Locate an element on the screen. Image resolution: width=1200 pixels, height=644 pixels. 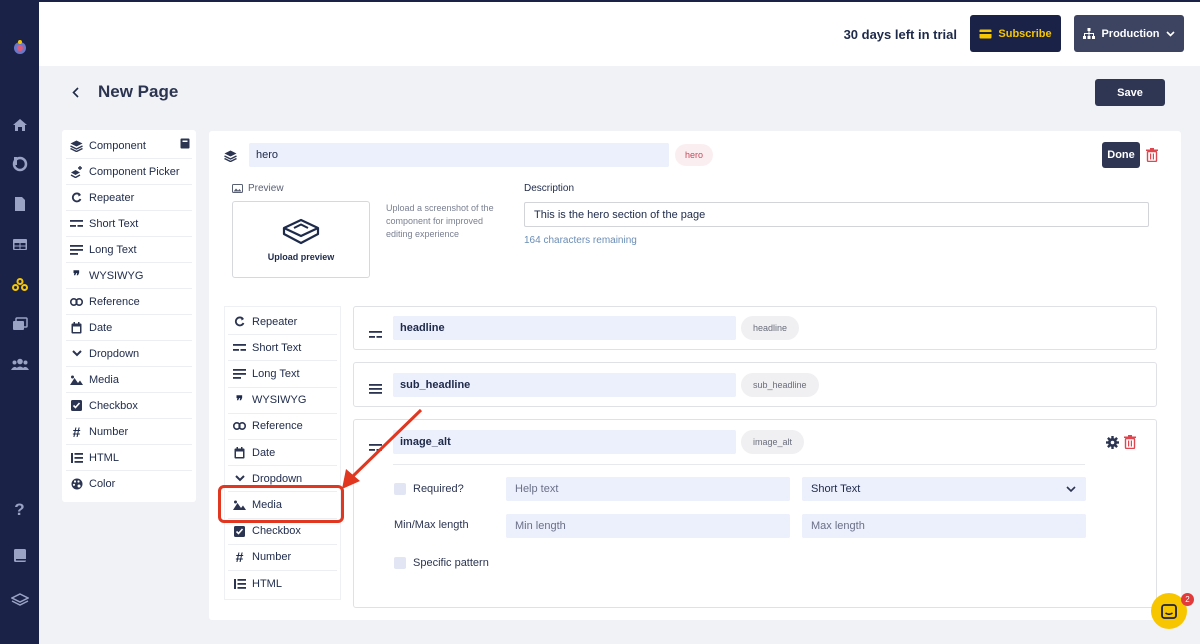
field-type-label: HTML is located at coordinates (267, 583).